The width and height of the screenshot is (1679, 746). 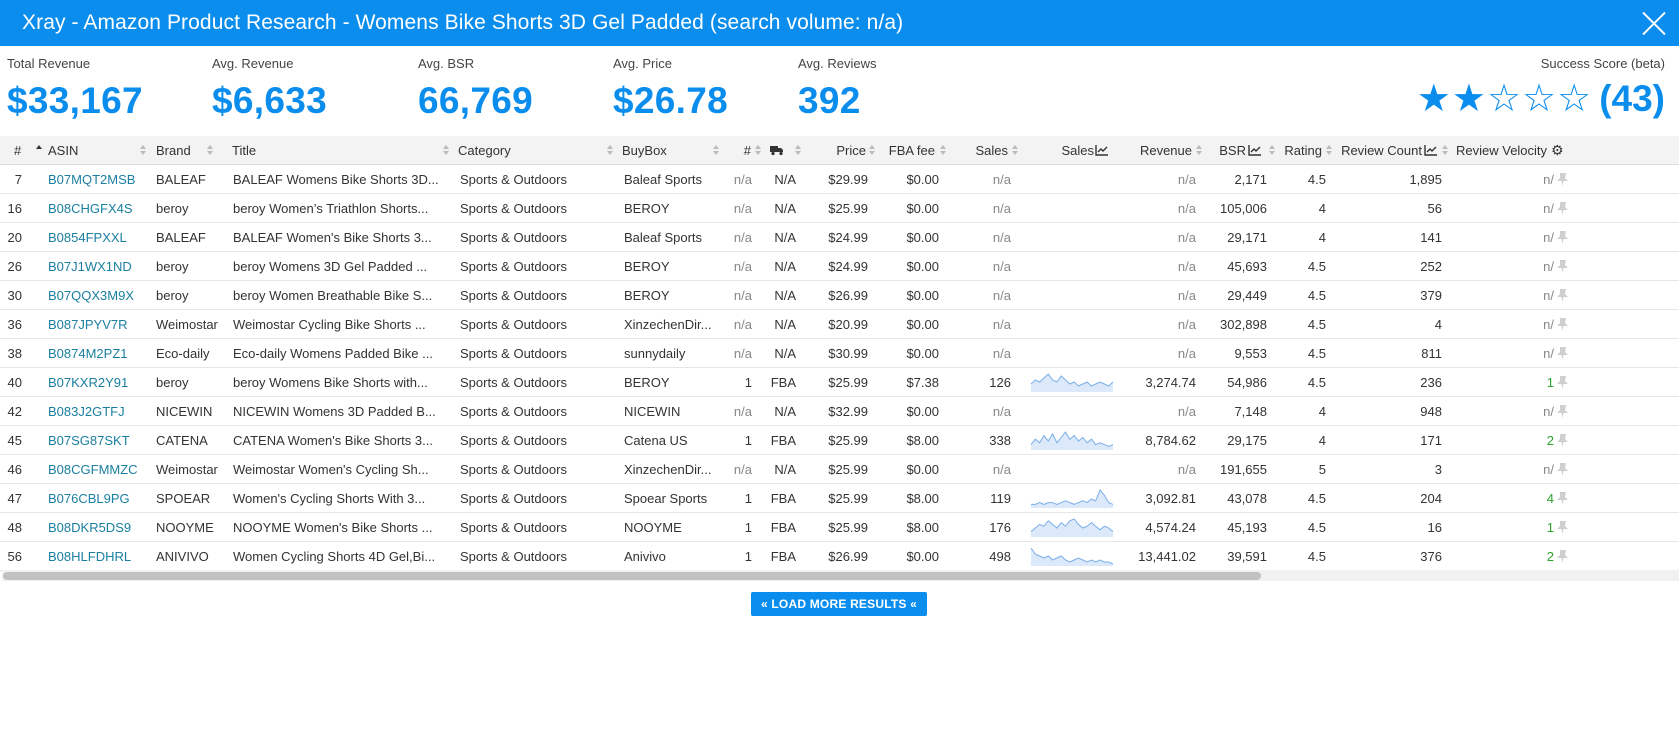 I want to click on cell-sellers: 1, so click(x=748, y=382).